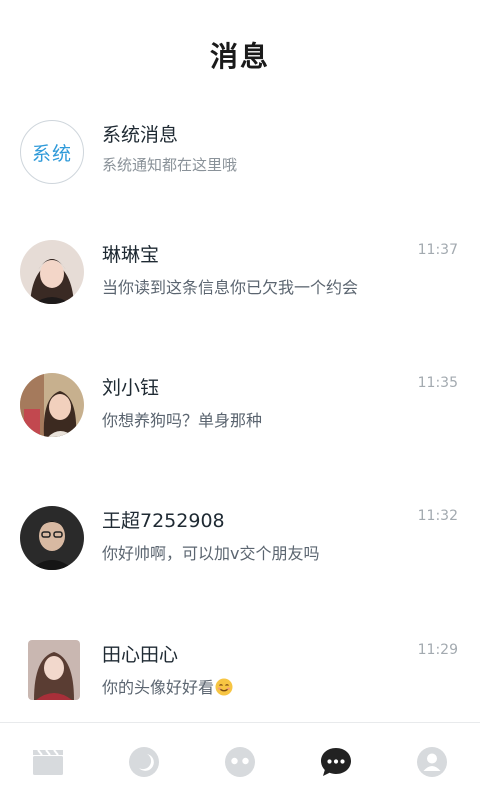  I want to click on conversation-preview: 你好帅啊，可以加v交个朋友吗, so click(211, 553).